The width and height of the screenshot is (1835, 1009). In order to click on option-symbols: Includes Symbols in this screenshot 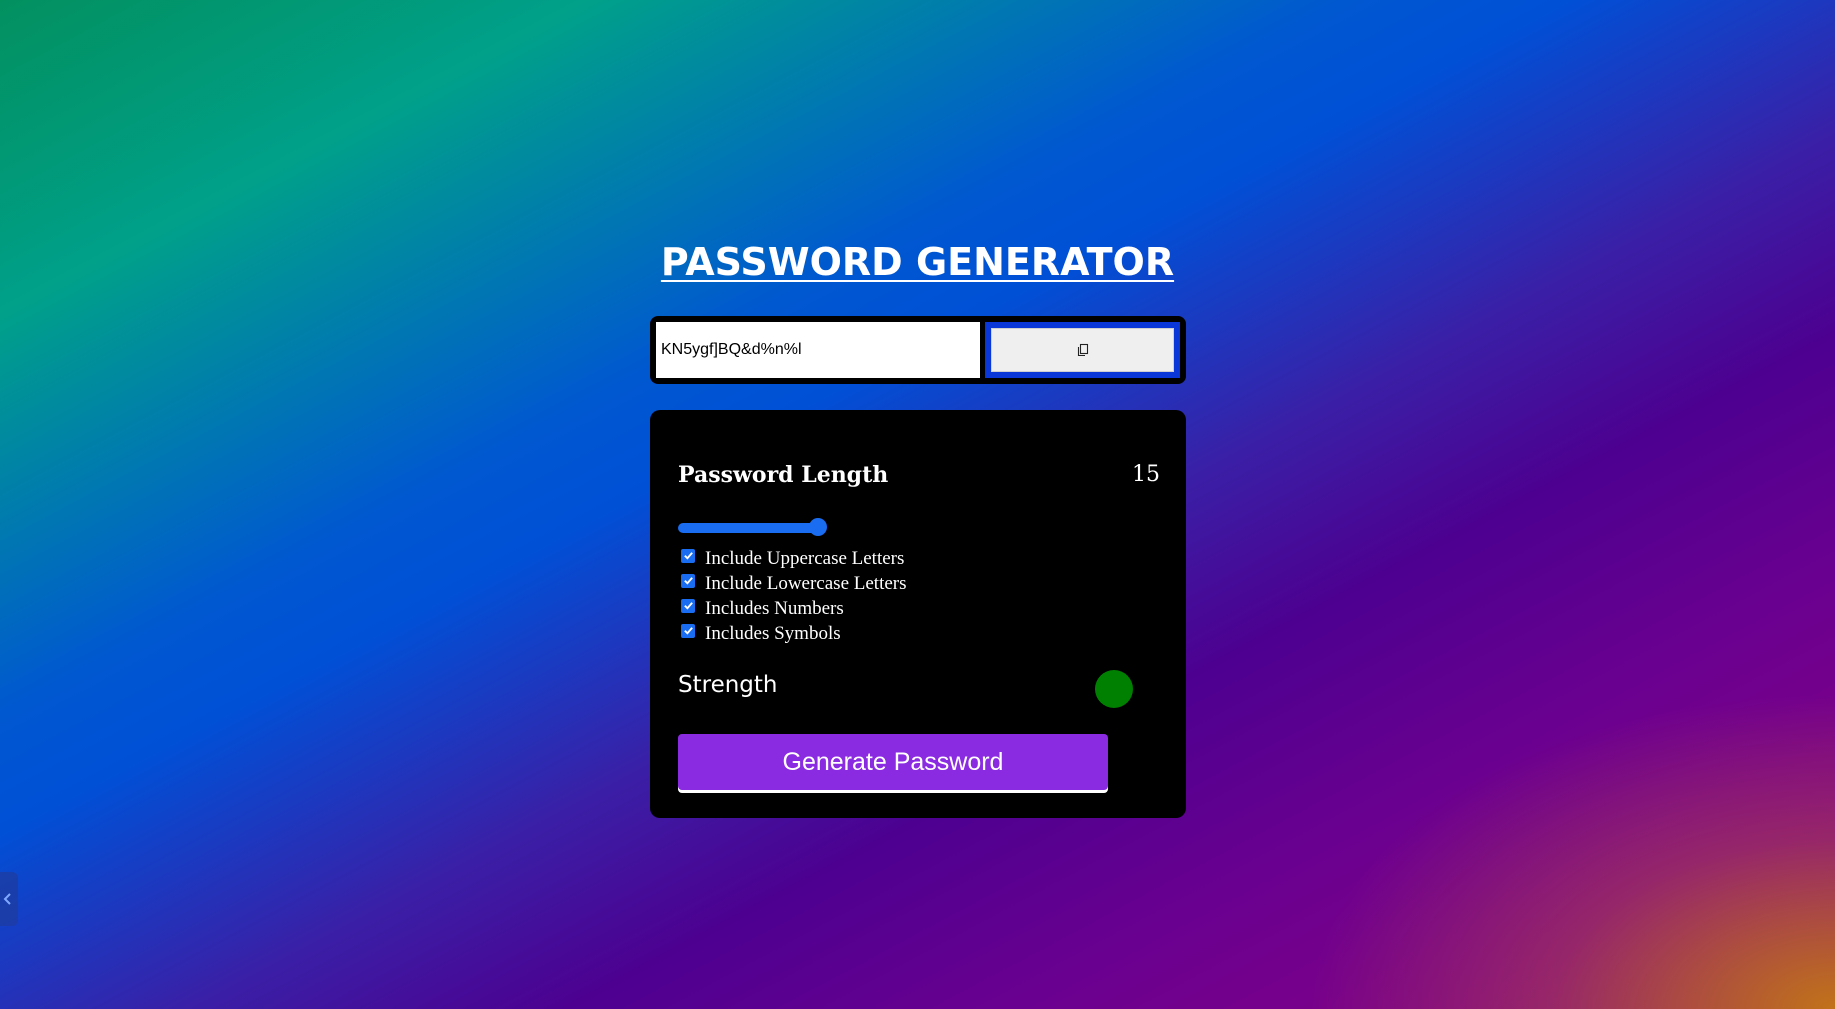, I will do `click(794, 633)`.